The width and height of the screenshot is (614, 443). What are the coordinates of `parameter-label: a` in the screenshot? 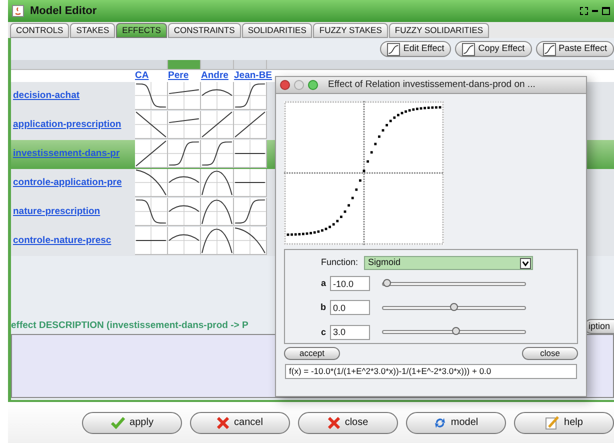 It's located at (323, 283).